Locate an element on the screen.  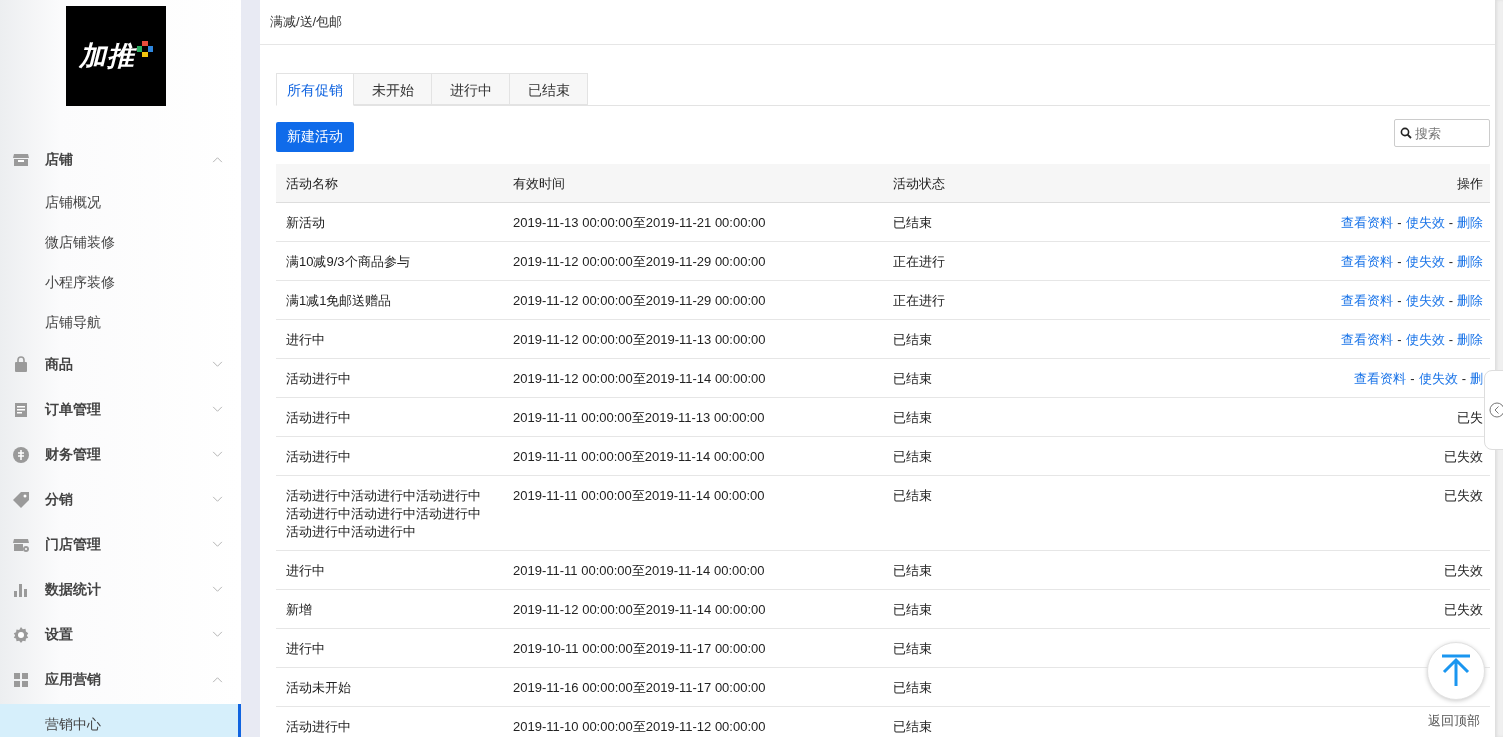
back-to-top-button is located at coordinates (1456, 671).